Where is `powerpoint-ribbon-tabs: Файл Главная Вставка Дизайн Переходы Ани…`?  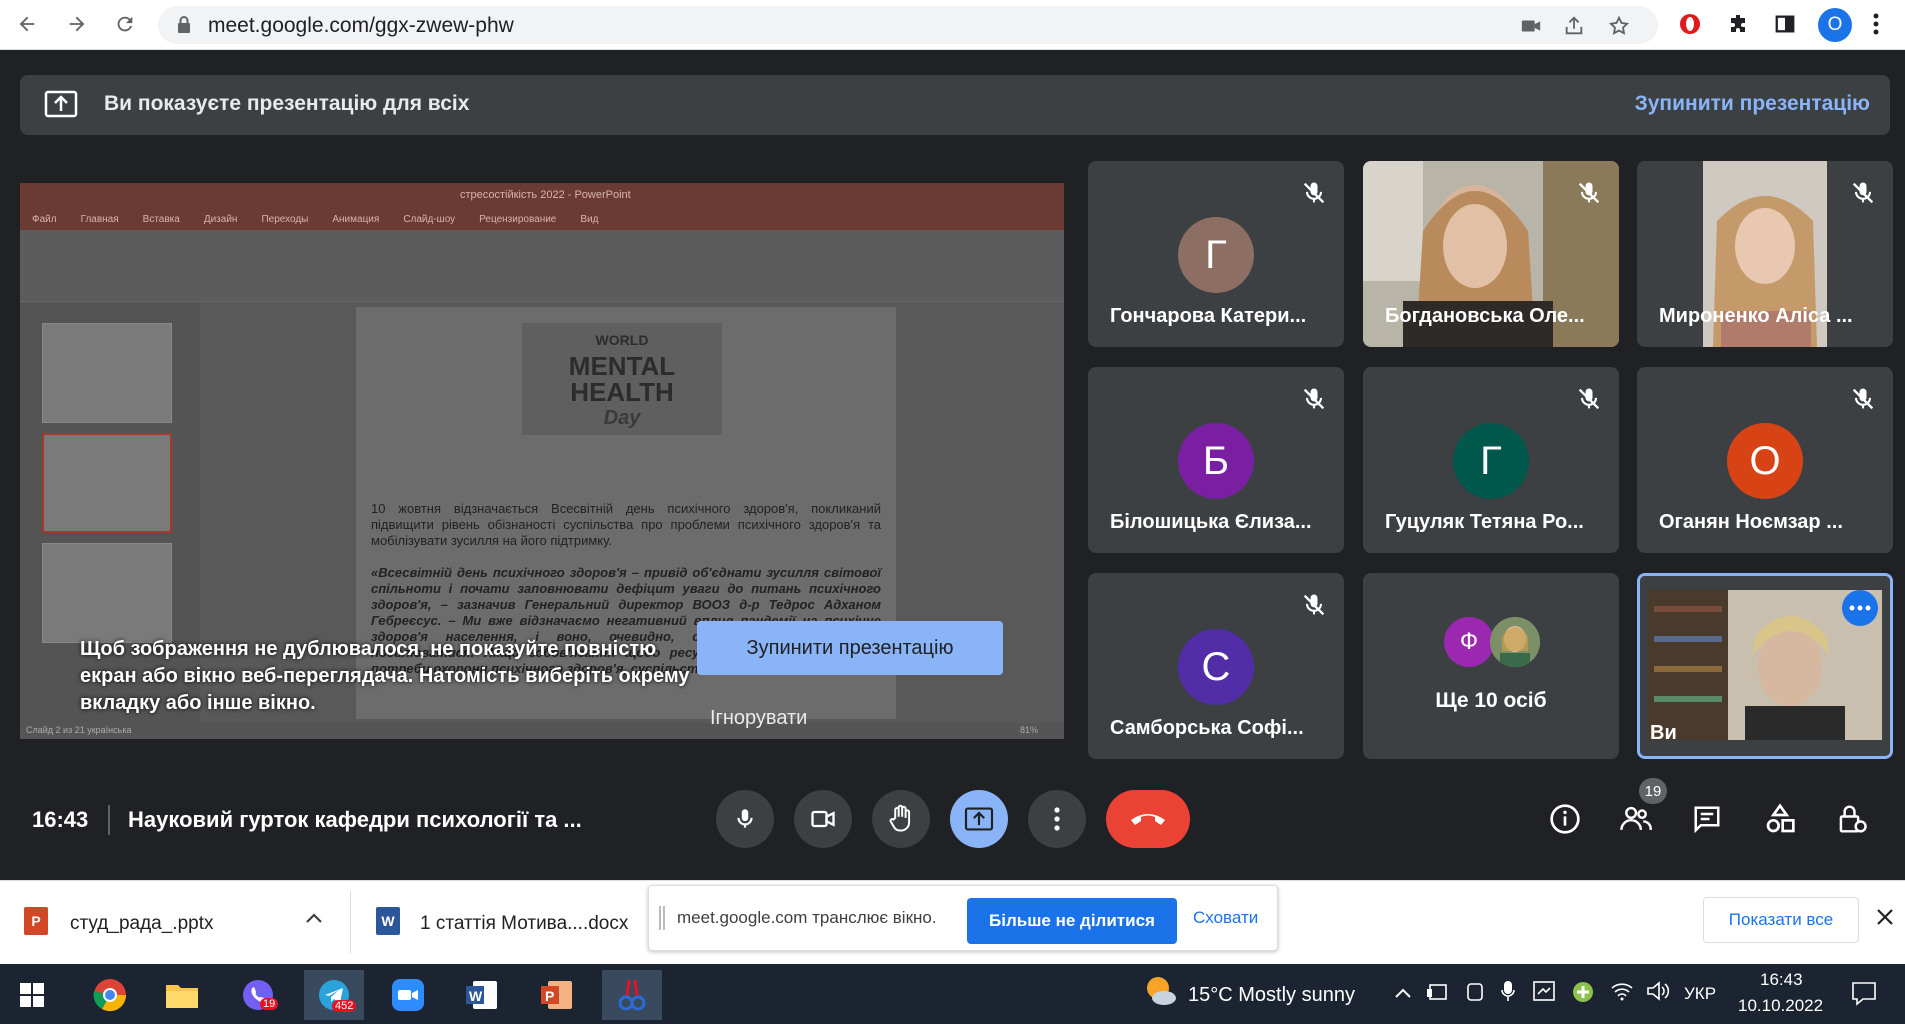 powerpoint-ribbon-tabs: Файл Главная Вставка Дизайн Переходы Ани… is located at coordinates (542, 219).